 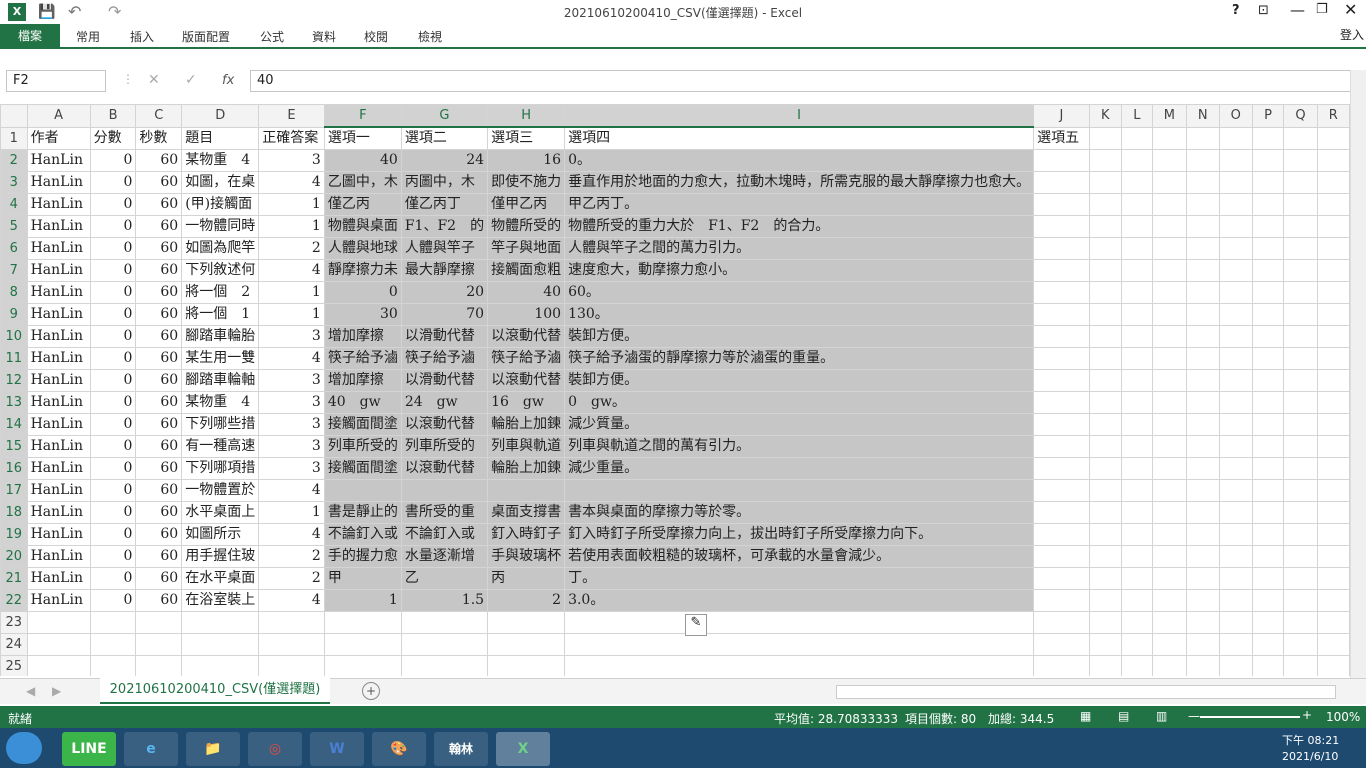 I want to click on column-header-M: M, so click(x=1169, y=116).